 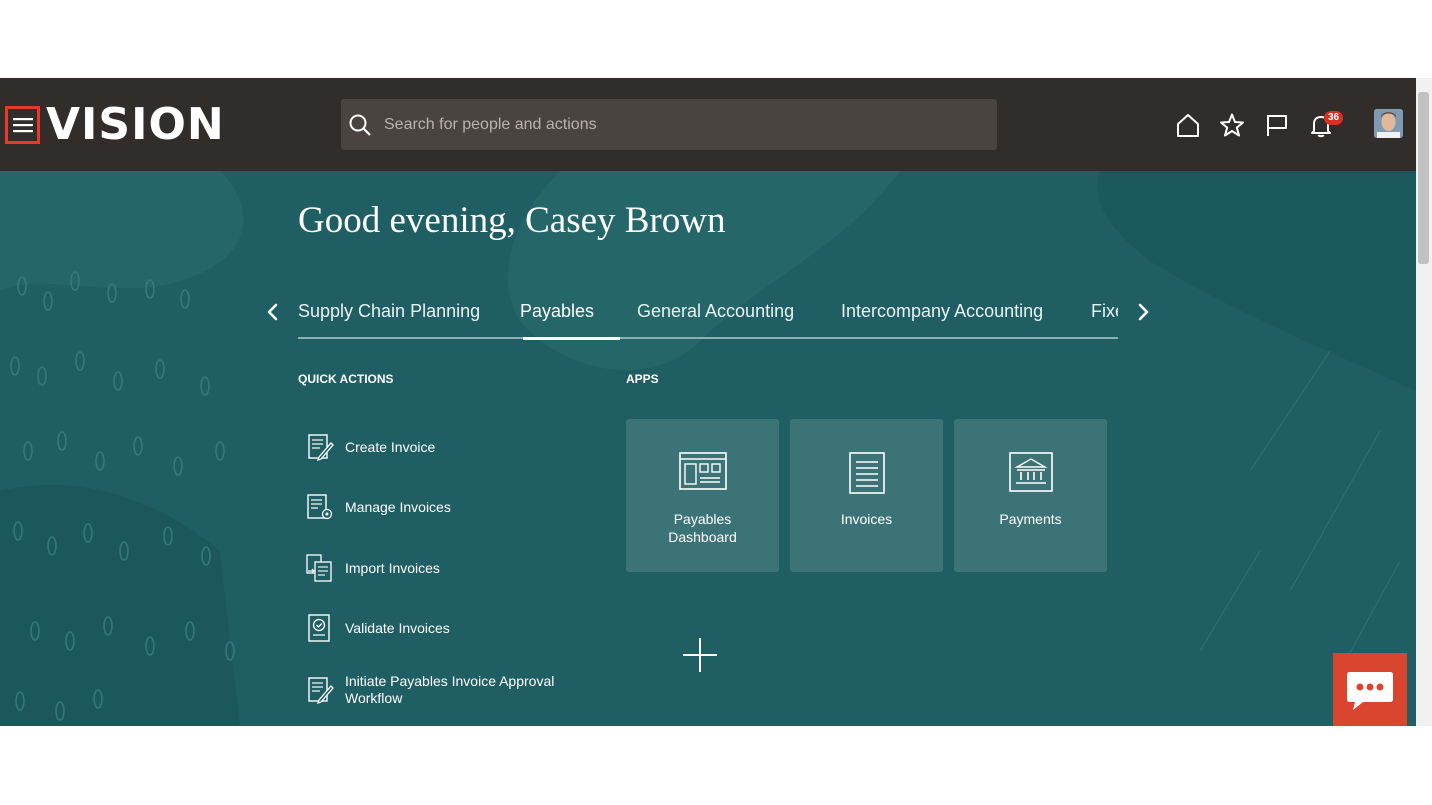 What do you see at coordinates (700, 655) in the screenshot?
I see `add-app-icon` at bounding box center [700, 655].